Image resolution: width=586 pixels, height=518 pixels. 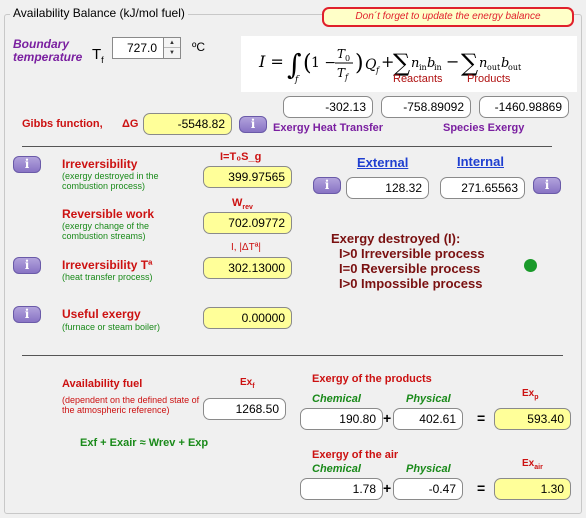 I want to click on exp-letters: Ex, so click(x=528, y=393).